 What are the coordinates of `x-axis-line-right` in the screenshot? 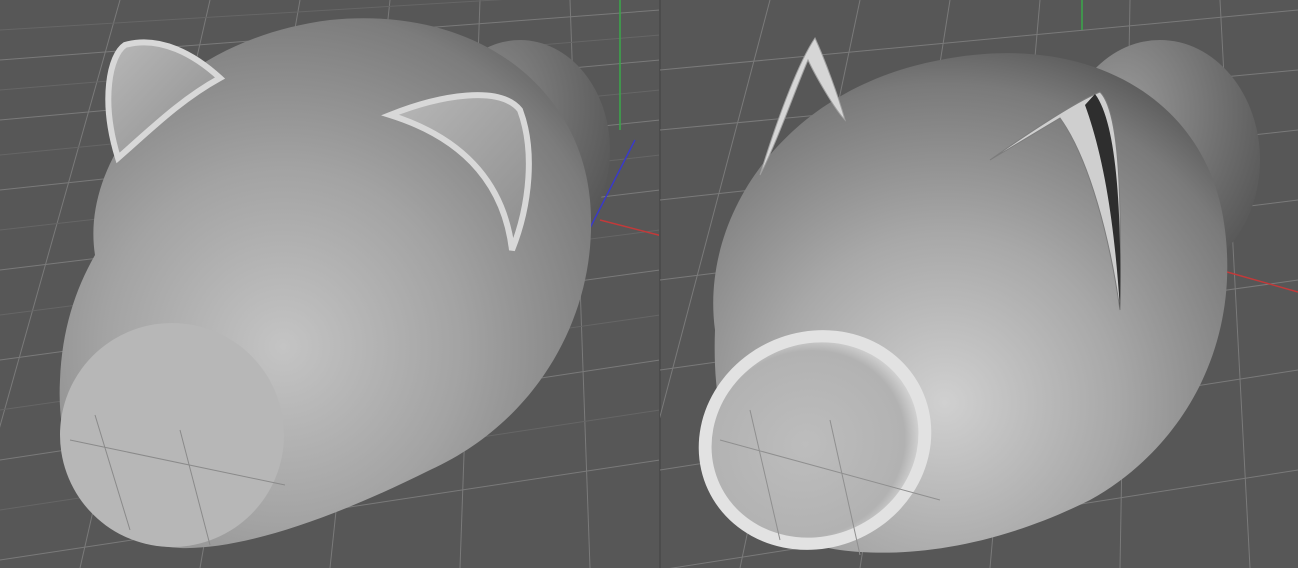 It's located at (1258, 281).